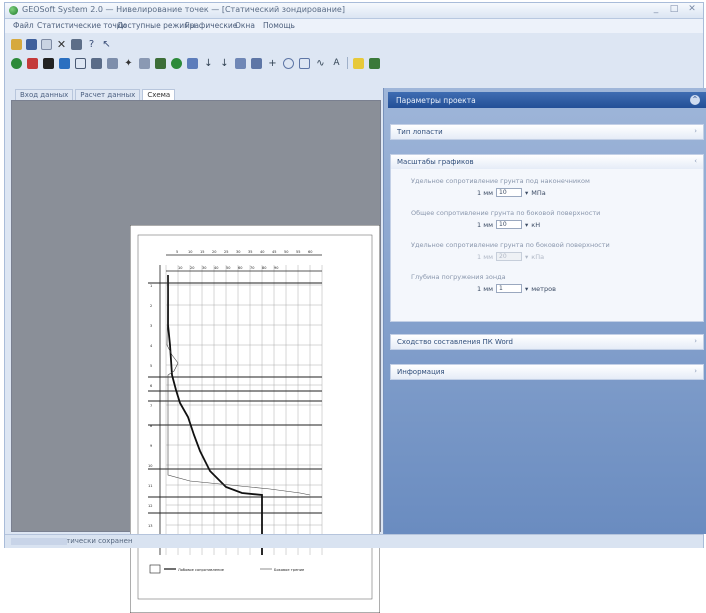 The width and height of the screenshot is (706, 613). Describe the element at coordinates (226, 252) in the screenshot. I see `svg-text: 25` at that location.